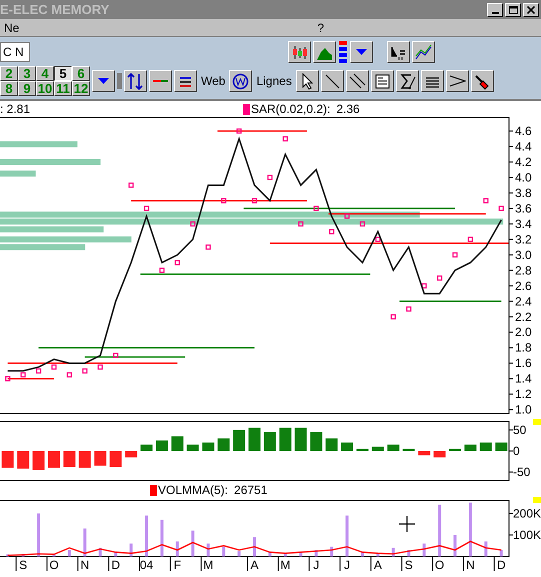  Describe the element at coordinates (523, 363) in the screenshot. I see `axis-label: 1.6` at that location.